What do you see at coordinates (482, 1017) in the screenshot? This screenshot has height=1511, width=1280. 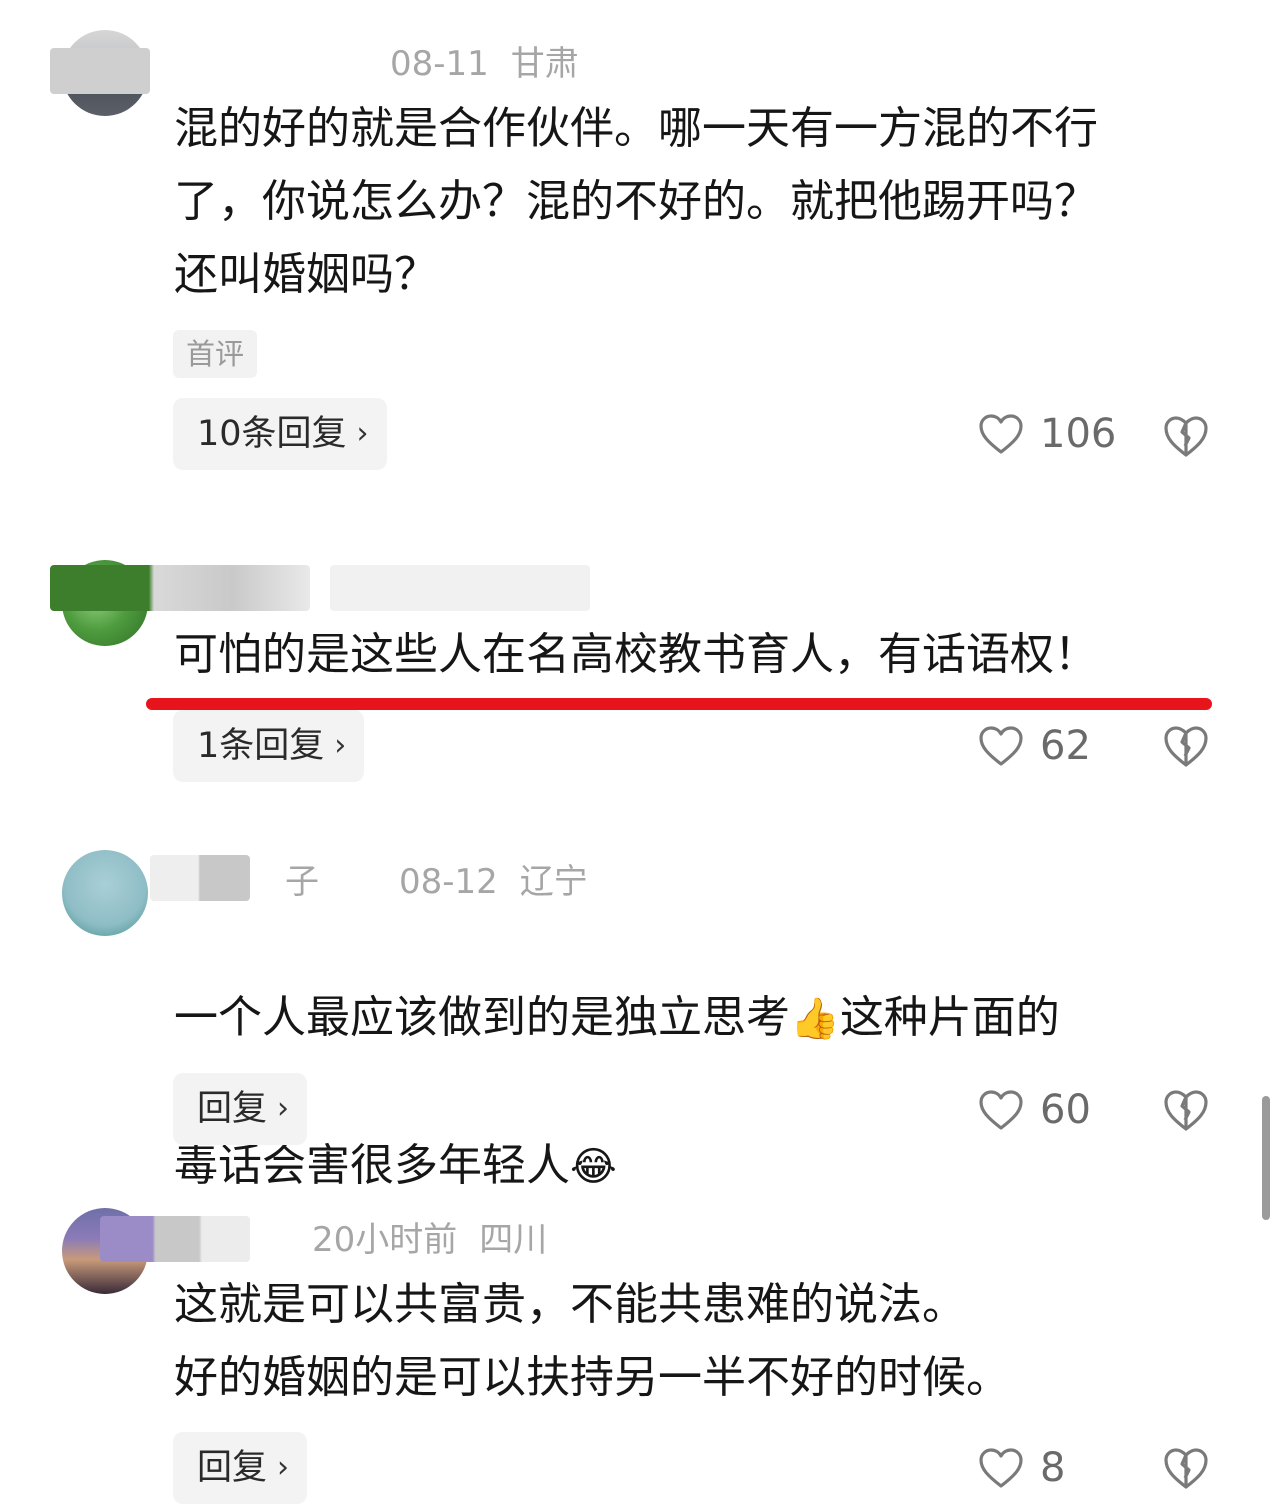 I see `comment-text-part: 一个人最应该做到的是独立思考` at bounding box center [482, 1017].